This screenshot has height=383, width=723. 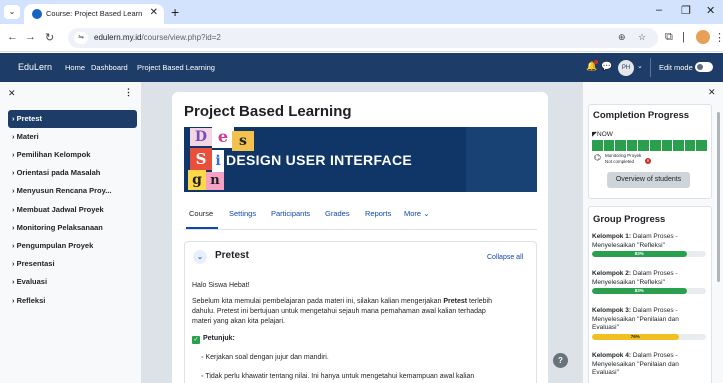 What do you see at coordinates (55, 245) in the screenshot?
I see `course-index-item-label: Pengumpulan Proyek` at bounding box center [55, 245].